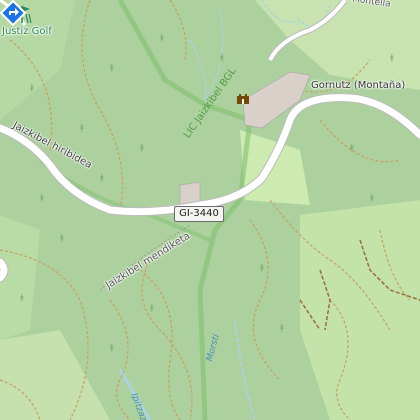  Describe the element at coordinates (243, 98) in the screenshot. I see `castle-icon` at that location.